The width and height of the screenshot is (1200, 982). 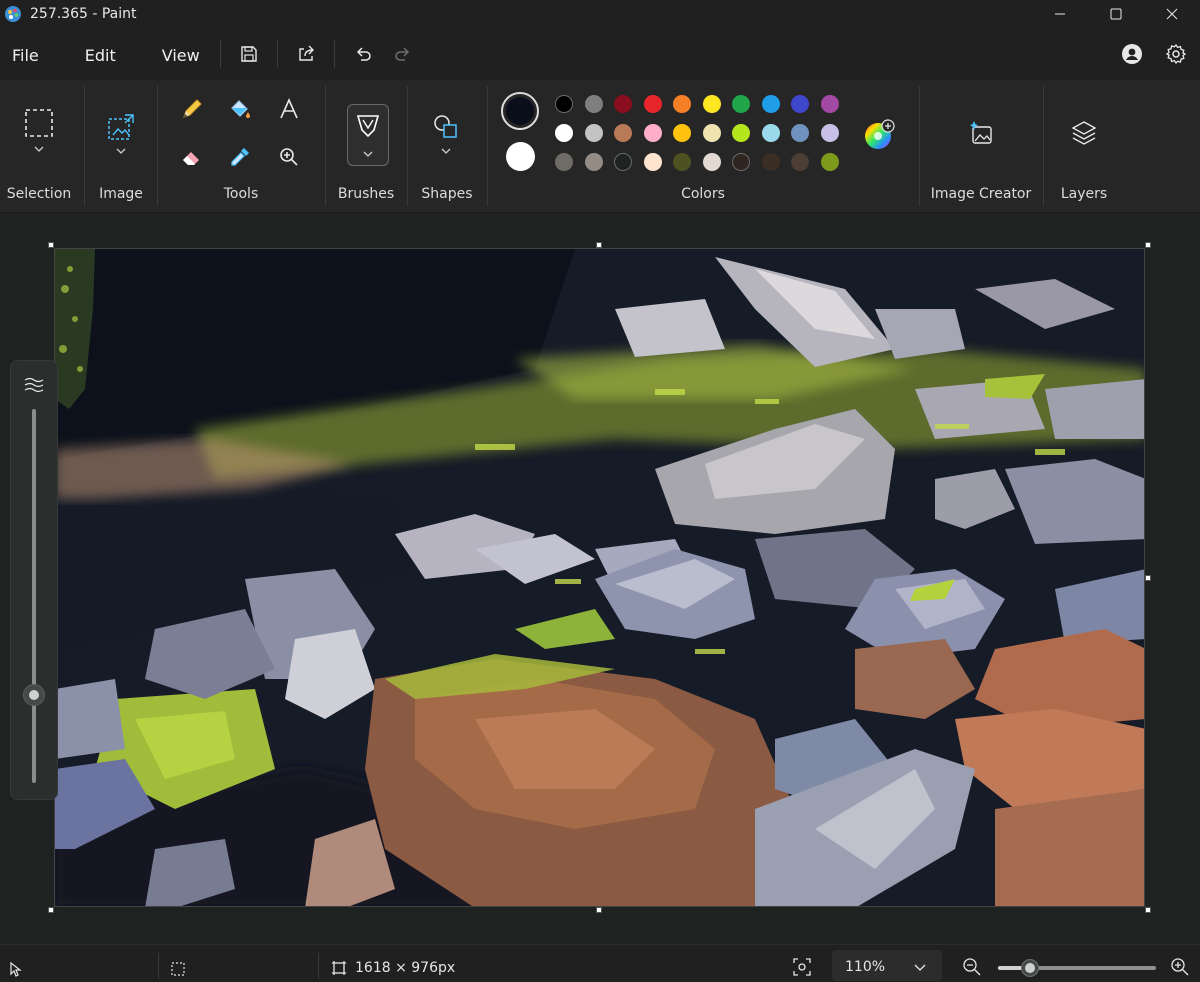 I want to click on brush-icon, so click(x=368, y=136).